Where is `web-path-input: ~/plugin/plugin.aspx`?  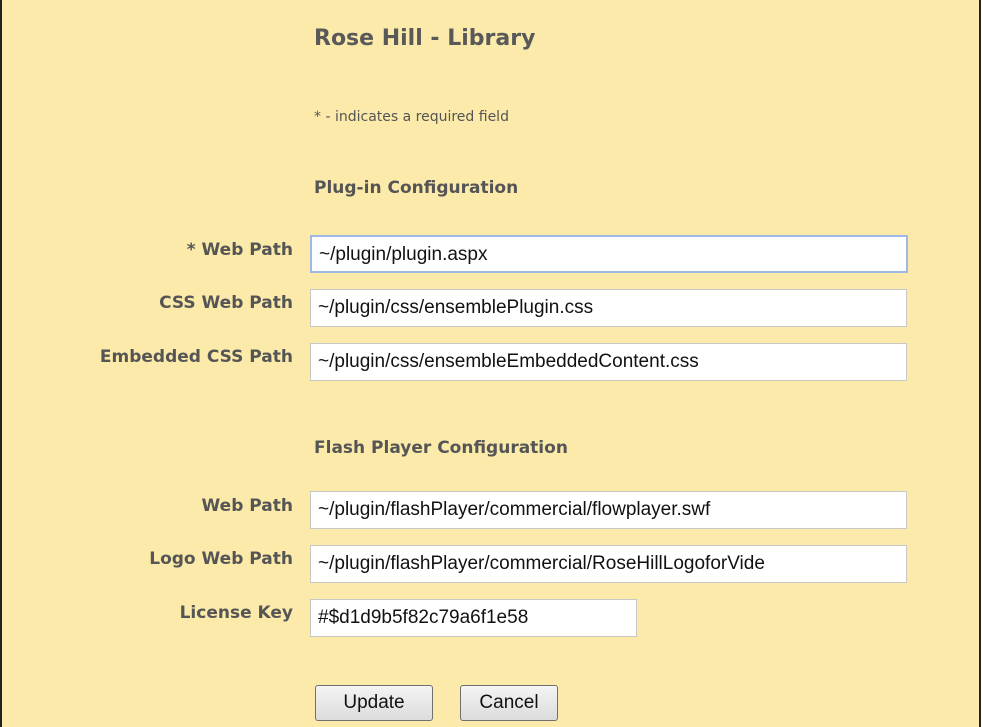
web-path-input: ~/plugin/plugin.aspx is located at coordinates (609, 254).